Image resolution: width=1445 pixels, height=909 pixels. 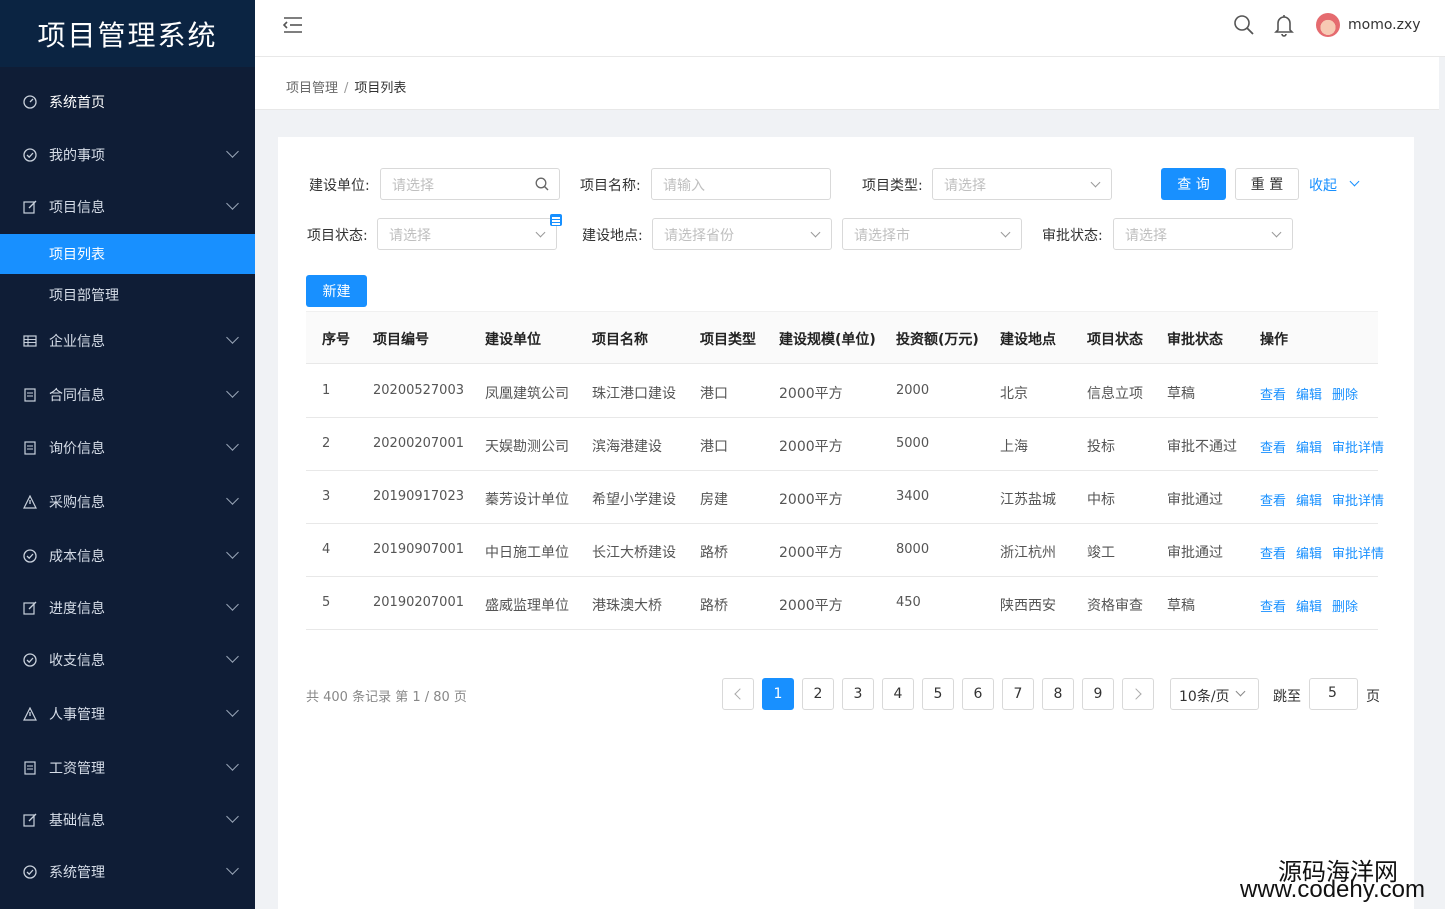 I want to click on sidebar-item: 我的事项, so click(x=127, y=155).